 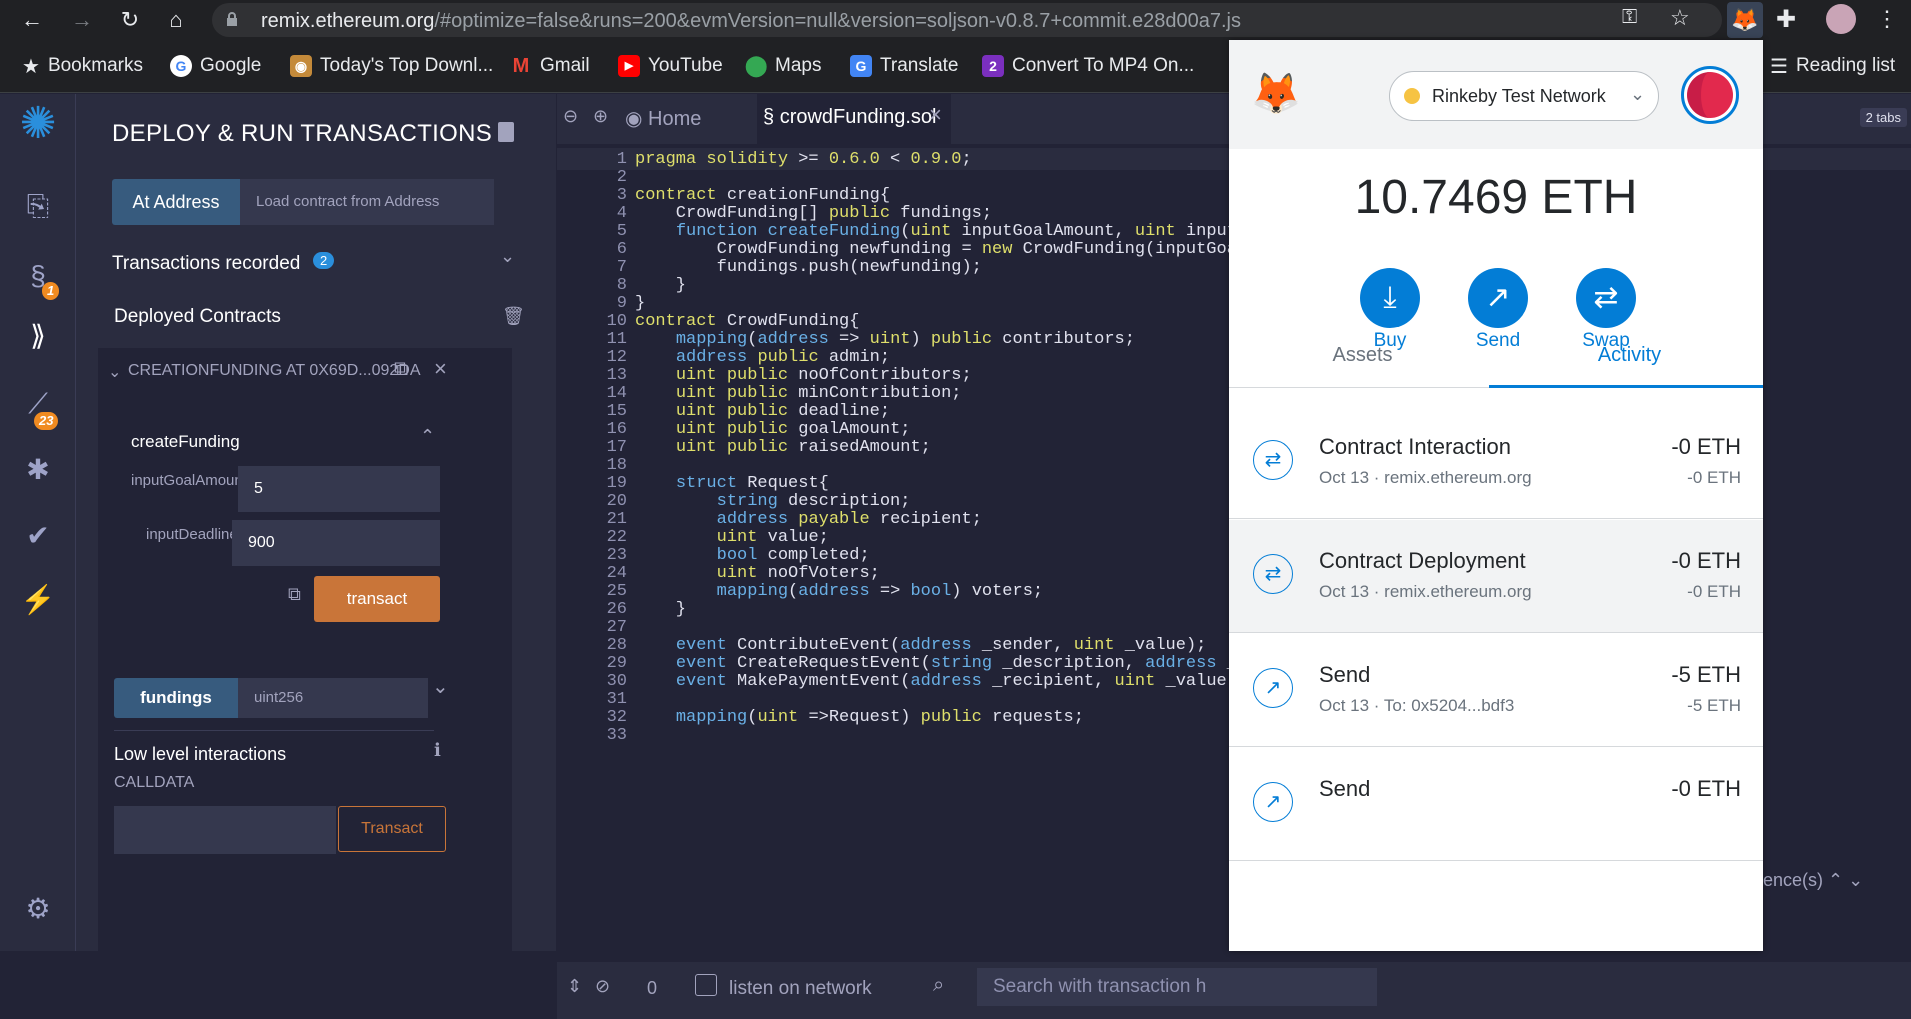 What do you see at coordinates (762, 411) in the screenshot?
I see `code-line: uint public deadline;` at bounding box center [762, 411].